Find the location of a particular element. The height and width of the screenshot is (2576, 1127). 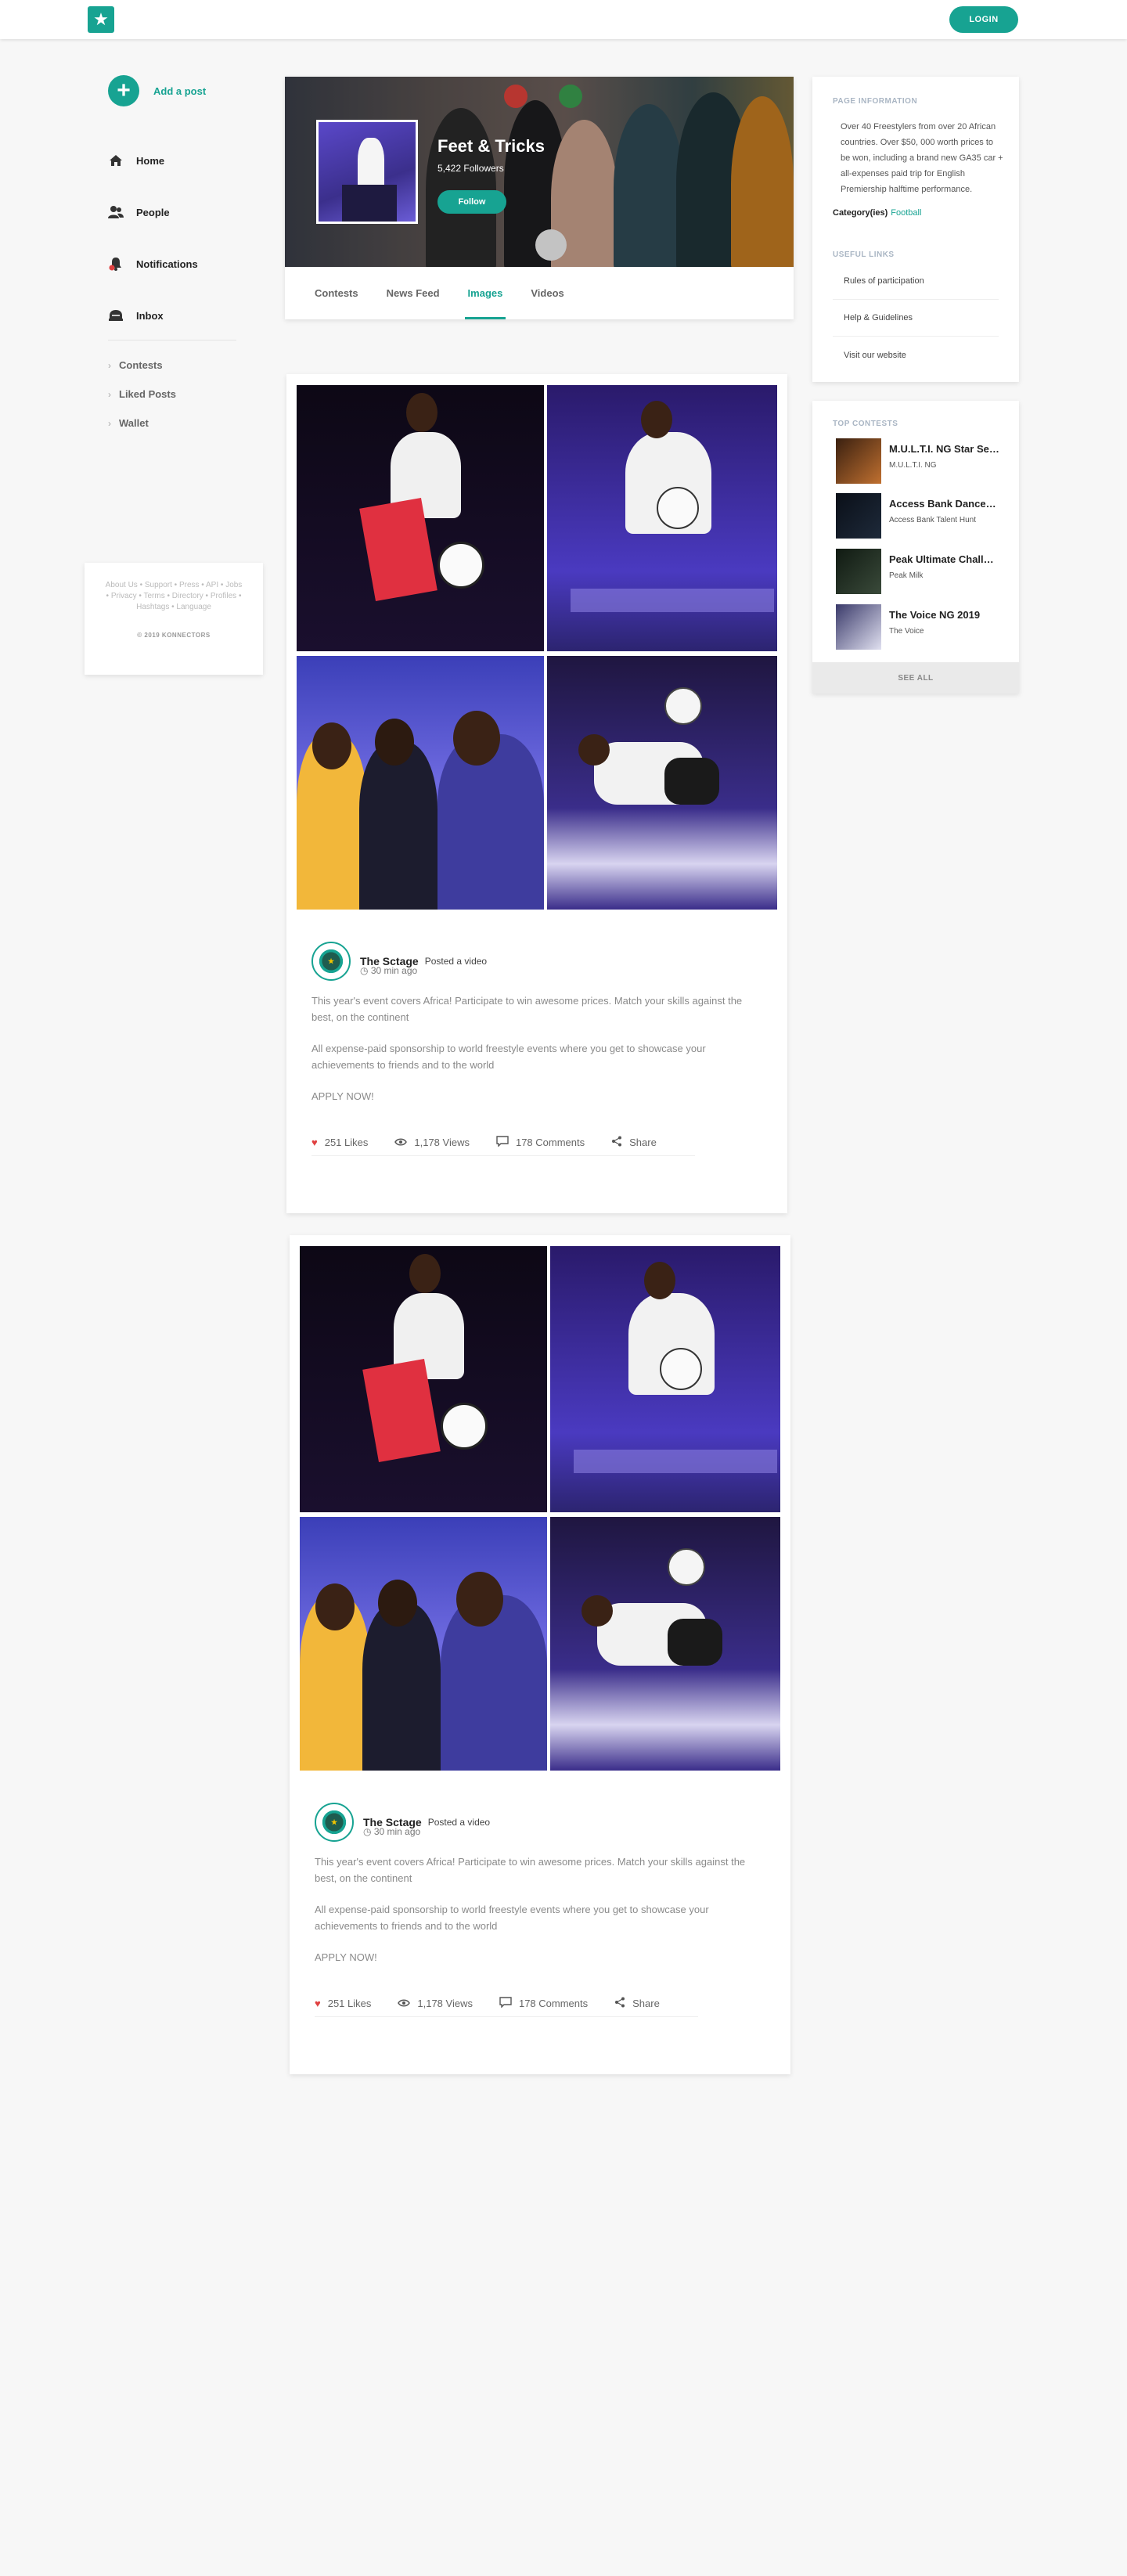

page-title: Feet & Tricks is located at coordinates (491, 146).